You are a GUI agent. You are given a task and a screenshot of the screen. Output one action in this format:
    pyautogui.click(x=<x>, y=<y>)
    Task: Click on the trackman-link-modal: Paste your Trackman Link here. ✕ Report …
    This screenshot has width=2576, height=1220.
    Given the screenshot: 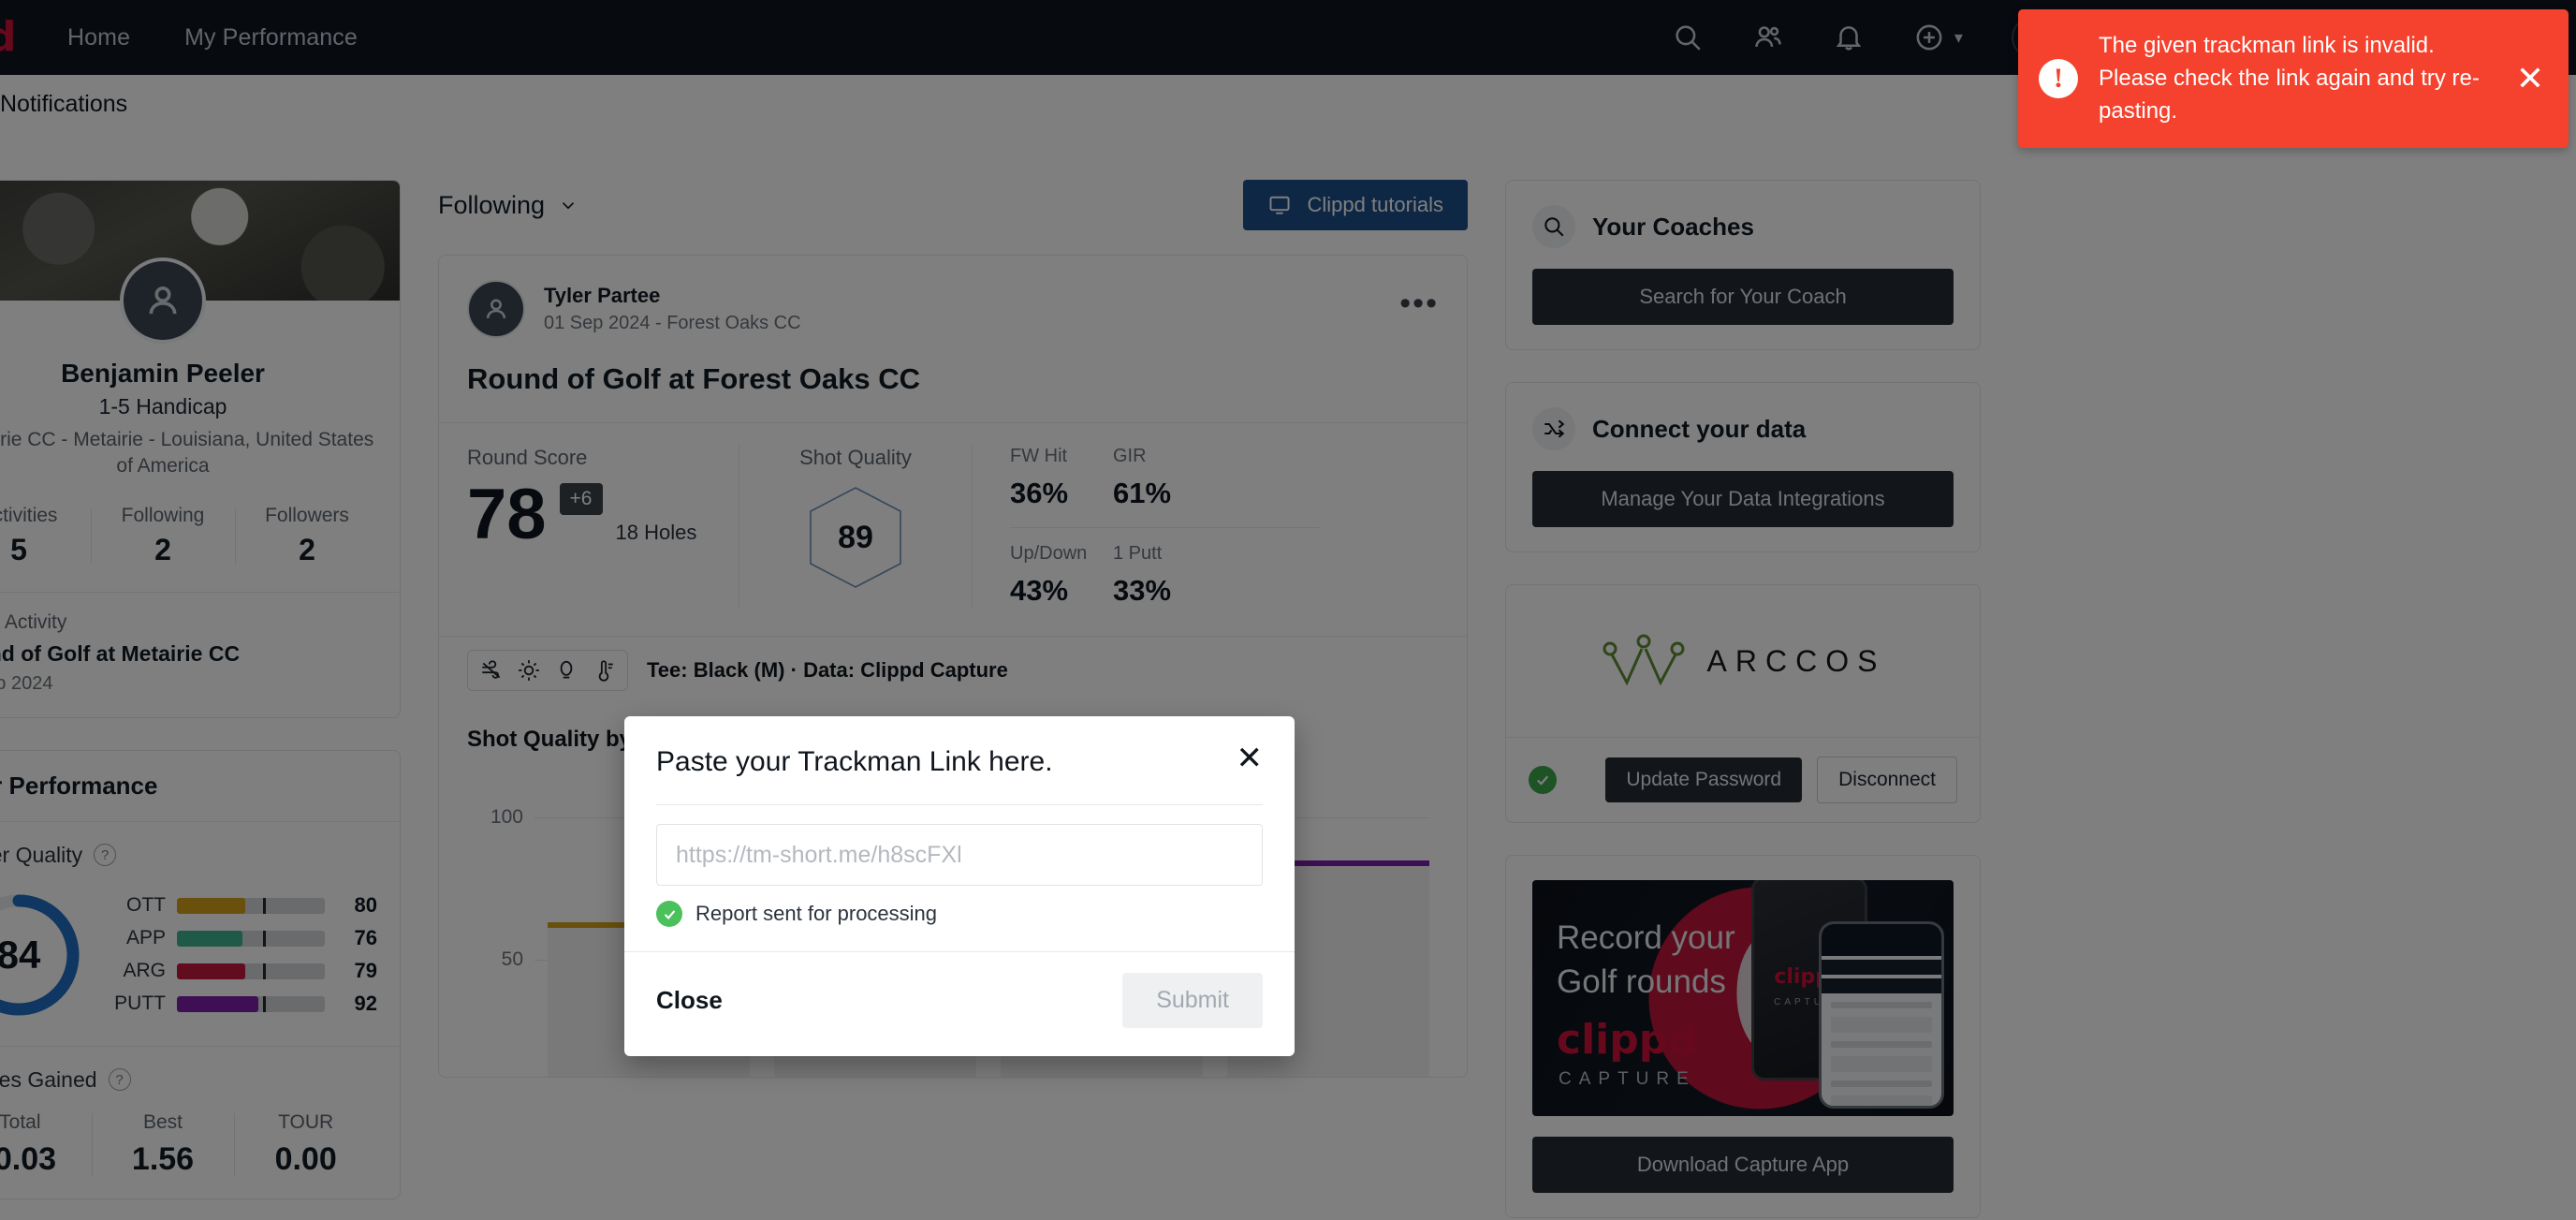 What is the action you would take?
    pyautogui.click(x=960, y=886)
    